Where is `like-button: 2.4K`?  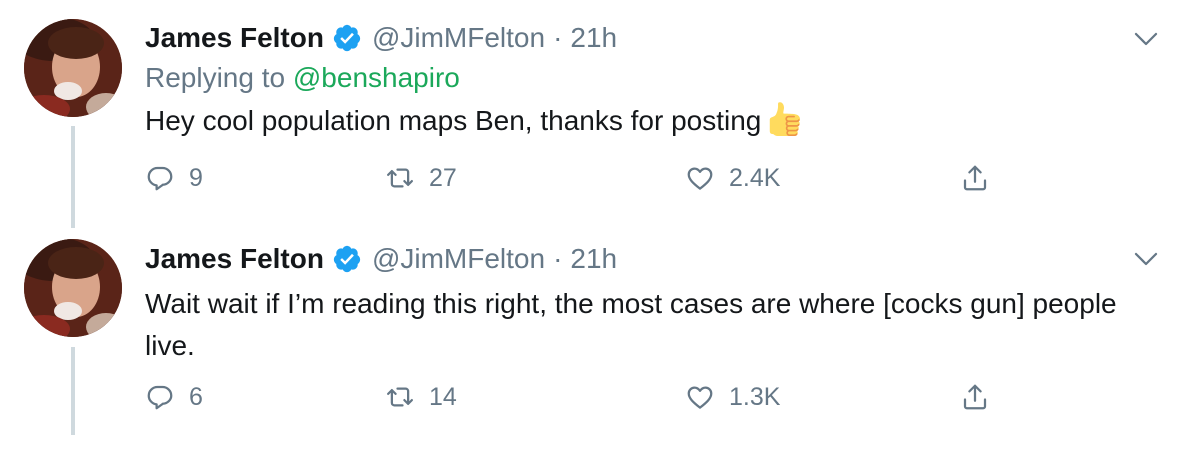 like-button: 2.4K is located at coordinates (732, 178).